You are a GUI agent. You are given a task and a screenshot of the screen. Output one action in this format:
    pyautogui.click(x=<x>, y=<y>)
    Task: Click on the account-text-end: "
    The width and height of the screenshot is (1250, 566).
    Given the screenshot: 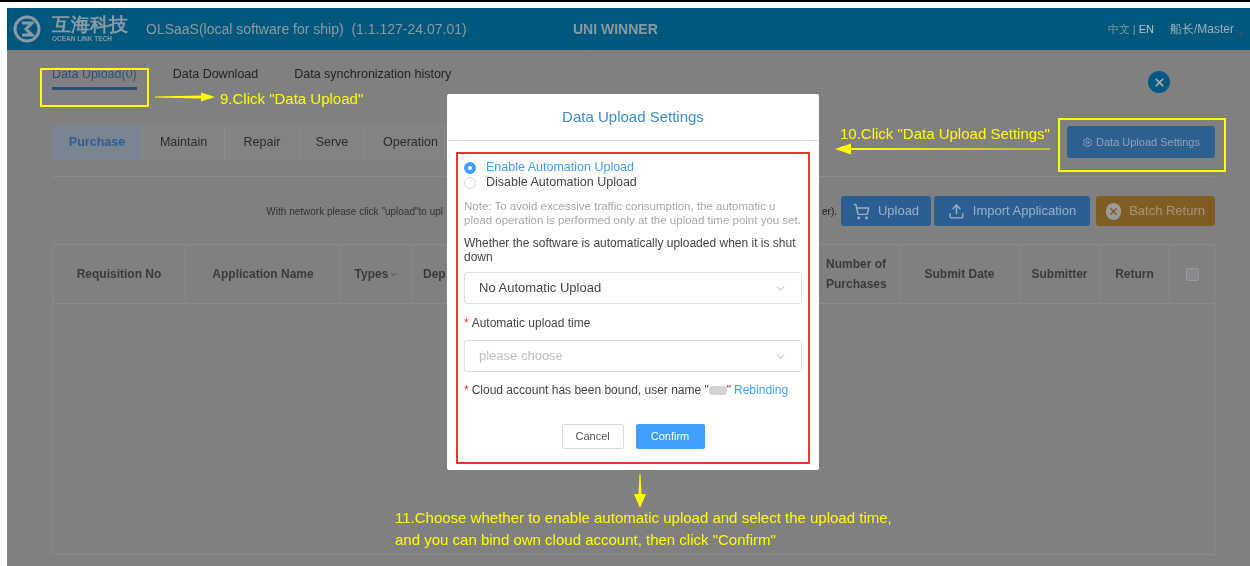 What is the action you would take?
    pyautogui.click(x=729, y=390)
    